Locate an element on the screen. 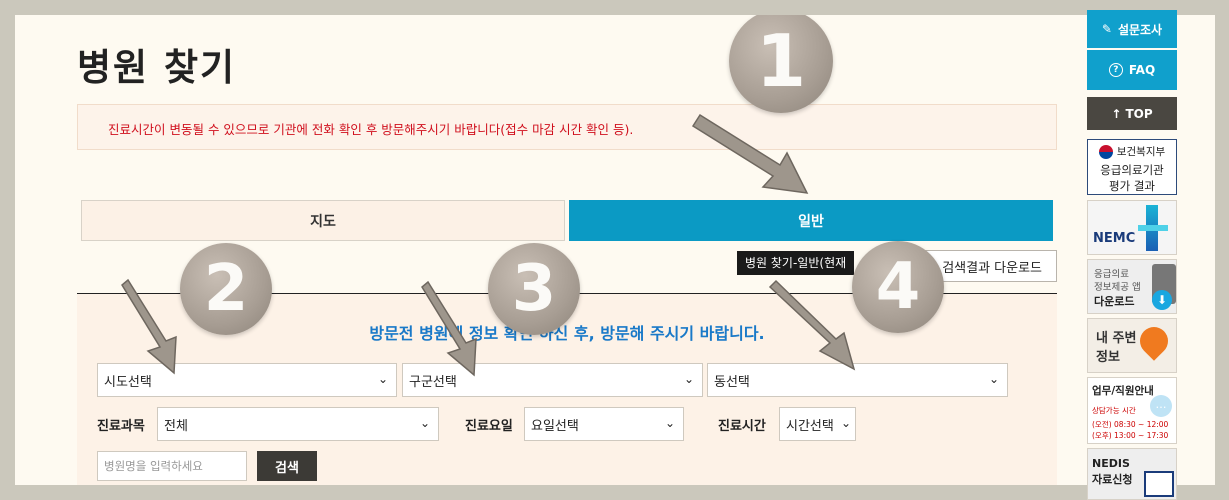 The height and width of the screenshot is (500, 1229). faq-button: ? FAQ is located at coordinates (1132, 70).